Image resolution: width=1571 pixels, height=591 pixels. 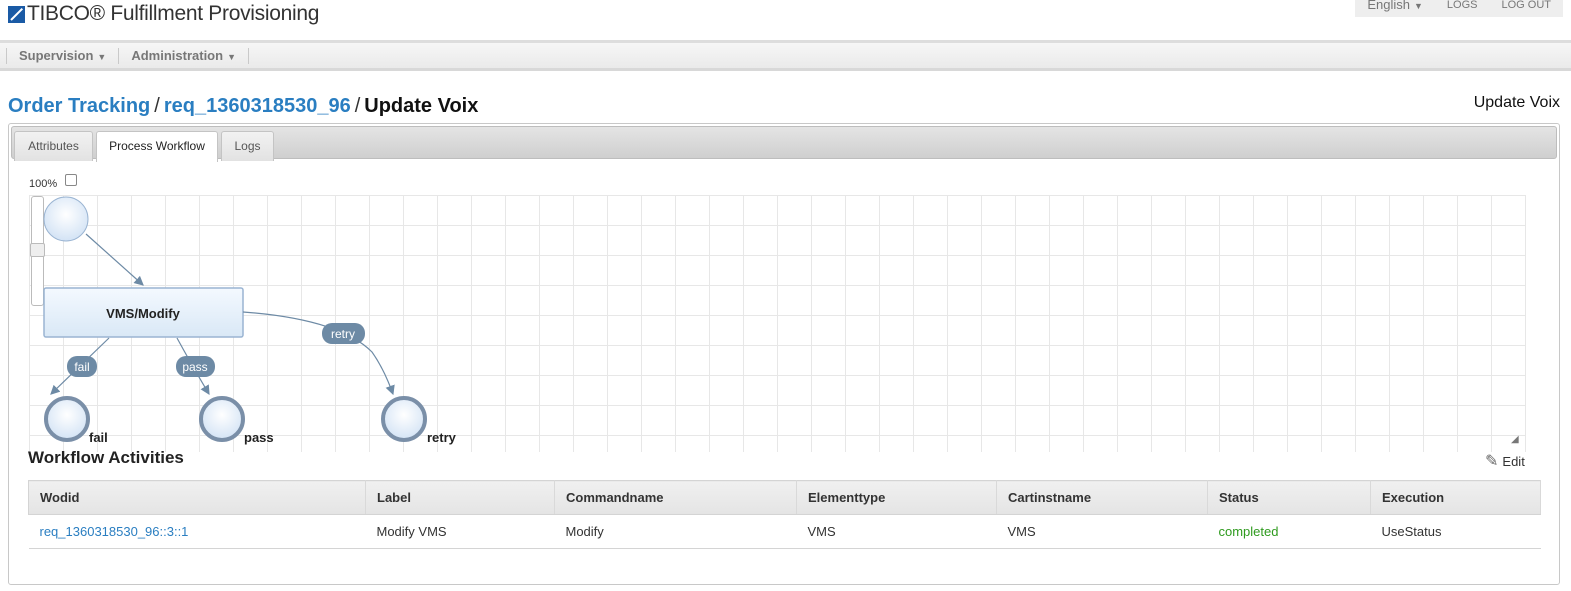 I want to click on end-node-fail-label: fail, so click(x=98, y=437).